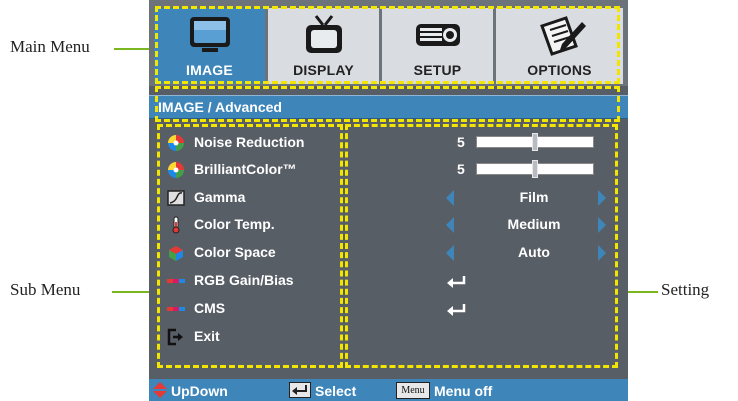 The image size is (738, 401). Describe the element at coordinates (388, 90) in the screenshot. I see `separator-band` at that location.